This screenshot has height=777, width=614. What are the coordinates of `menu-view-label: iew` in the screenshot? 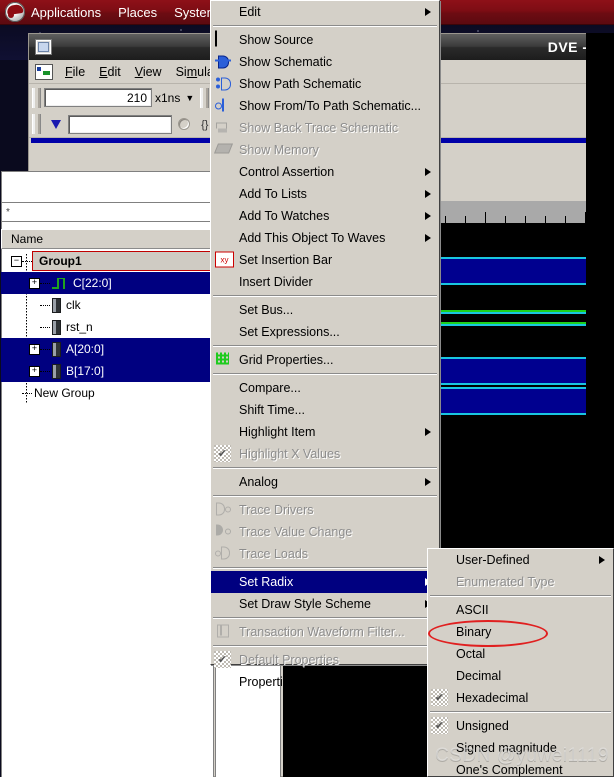 It's located at (152, 72).